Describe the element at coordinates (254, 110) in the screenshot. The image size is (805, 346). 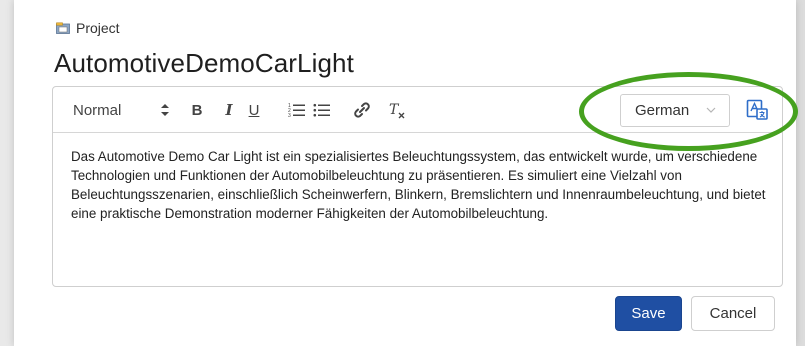
I see `underline-button: U` at that location.